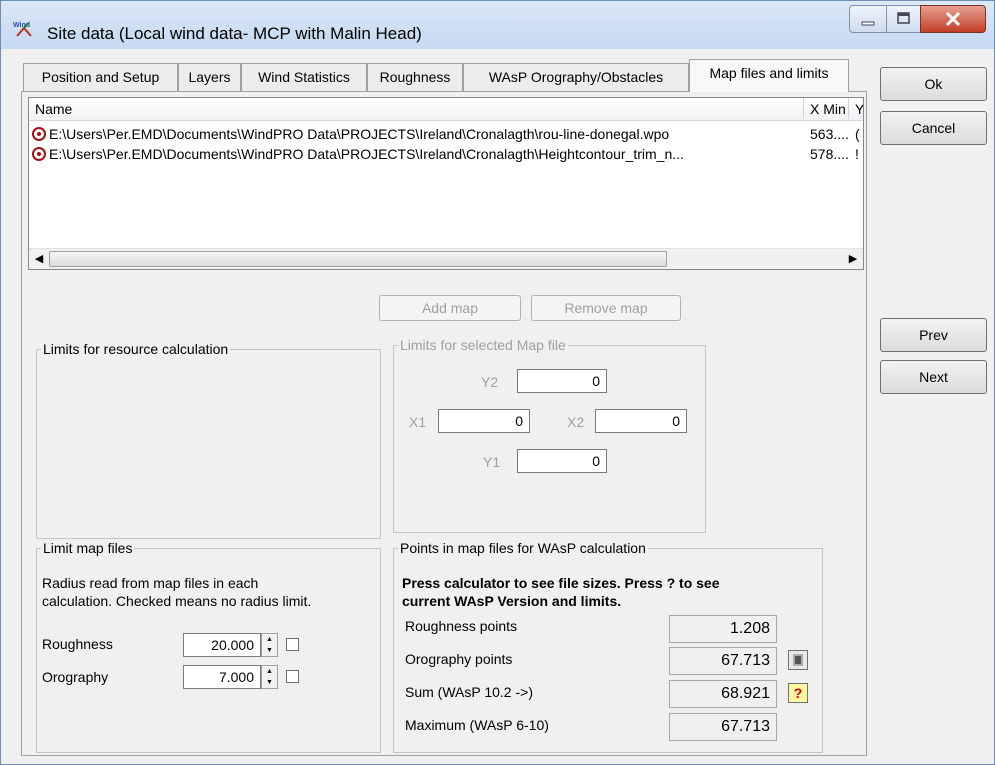 This screenshot has width=995, height=765. I want to click on ok-button: Ok, so click(933, 84).